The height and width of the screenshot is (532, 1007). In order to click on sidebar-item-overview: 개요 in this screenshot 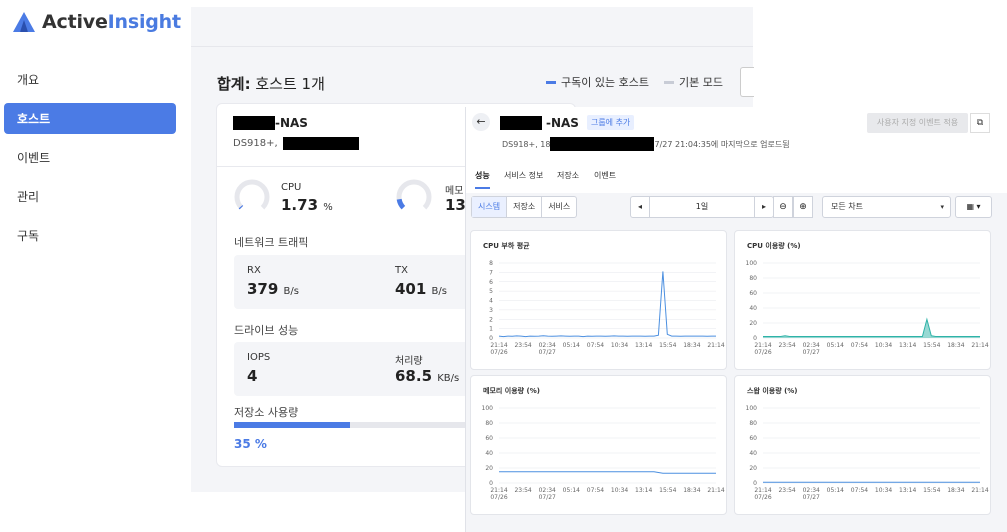, I will do `click(90, 79)`.